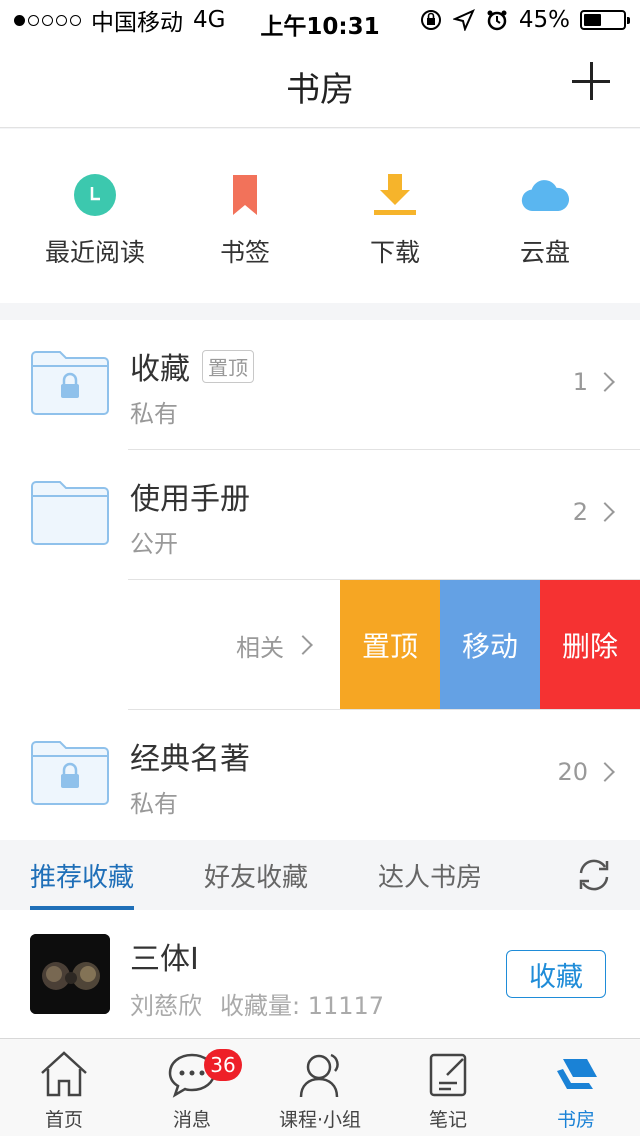 This screenshot has width=640, height=1136. Describe the element at coordinates (593, 382) in the screenshot. I see `folder-count-area: 1` at that location.